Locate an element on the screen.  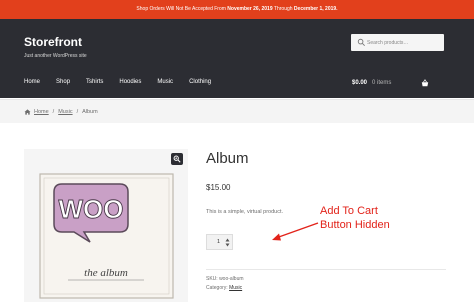
product-title: Album is located at coordinates (227, 158).